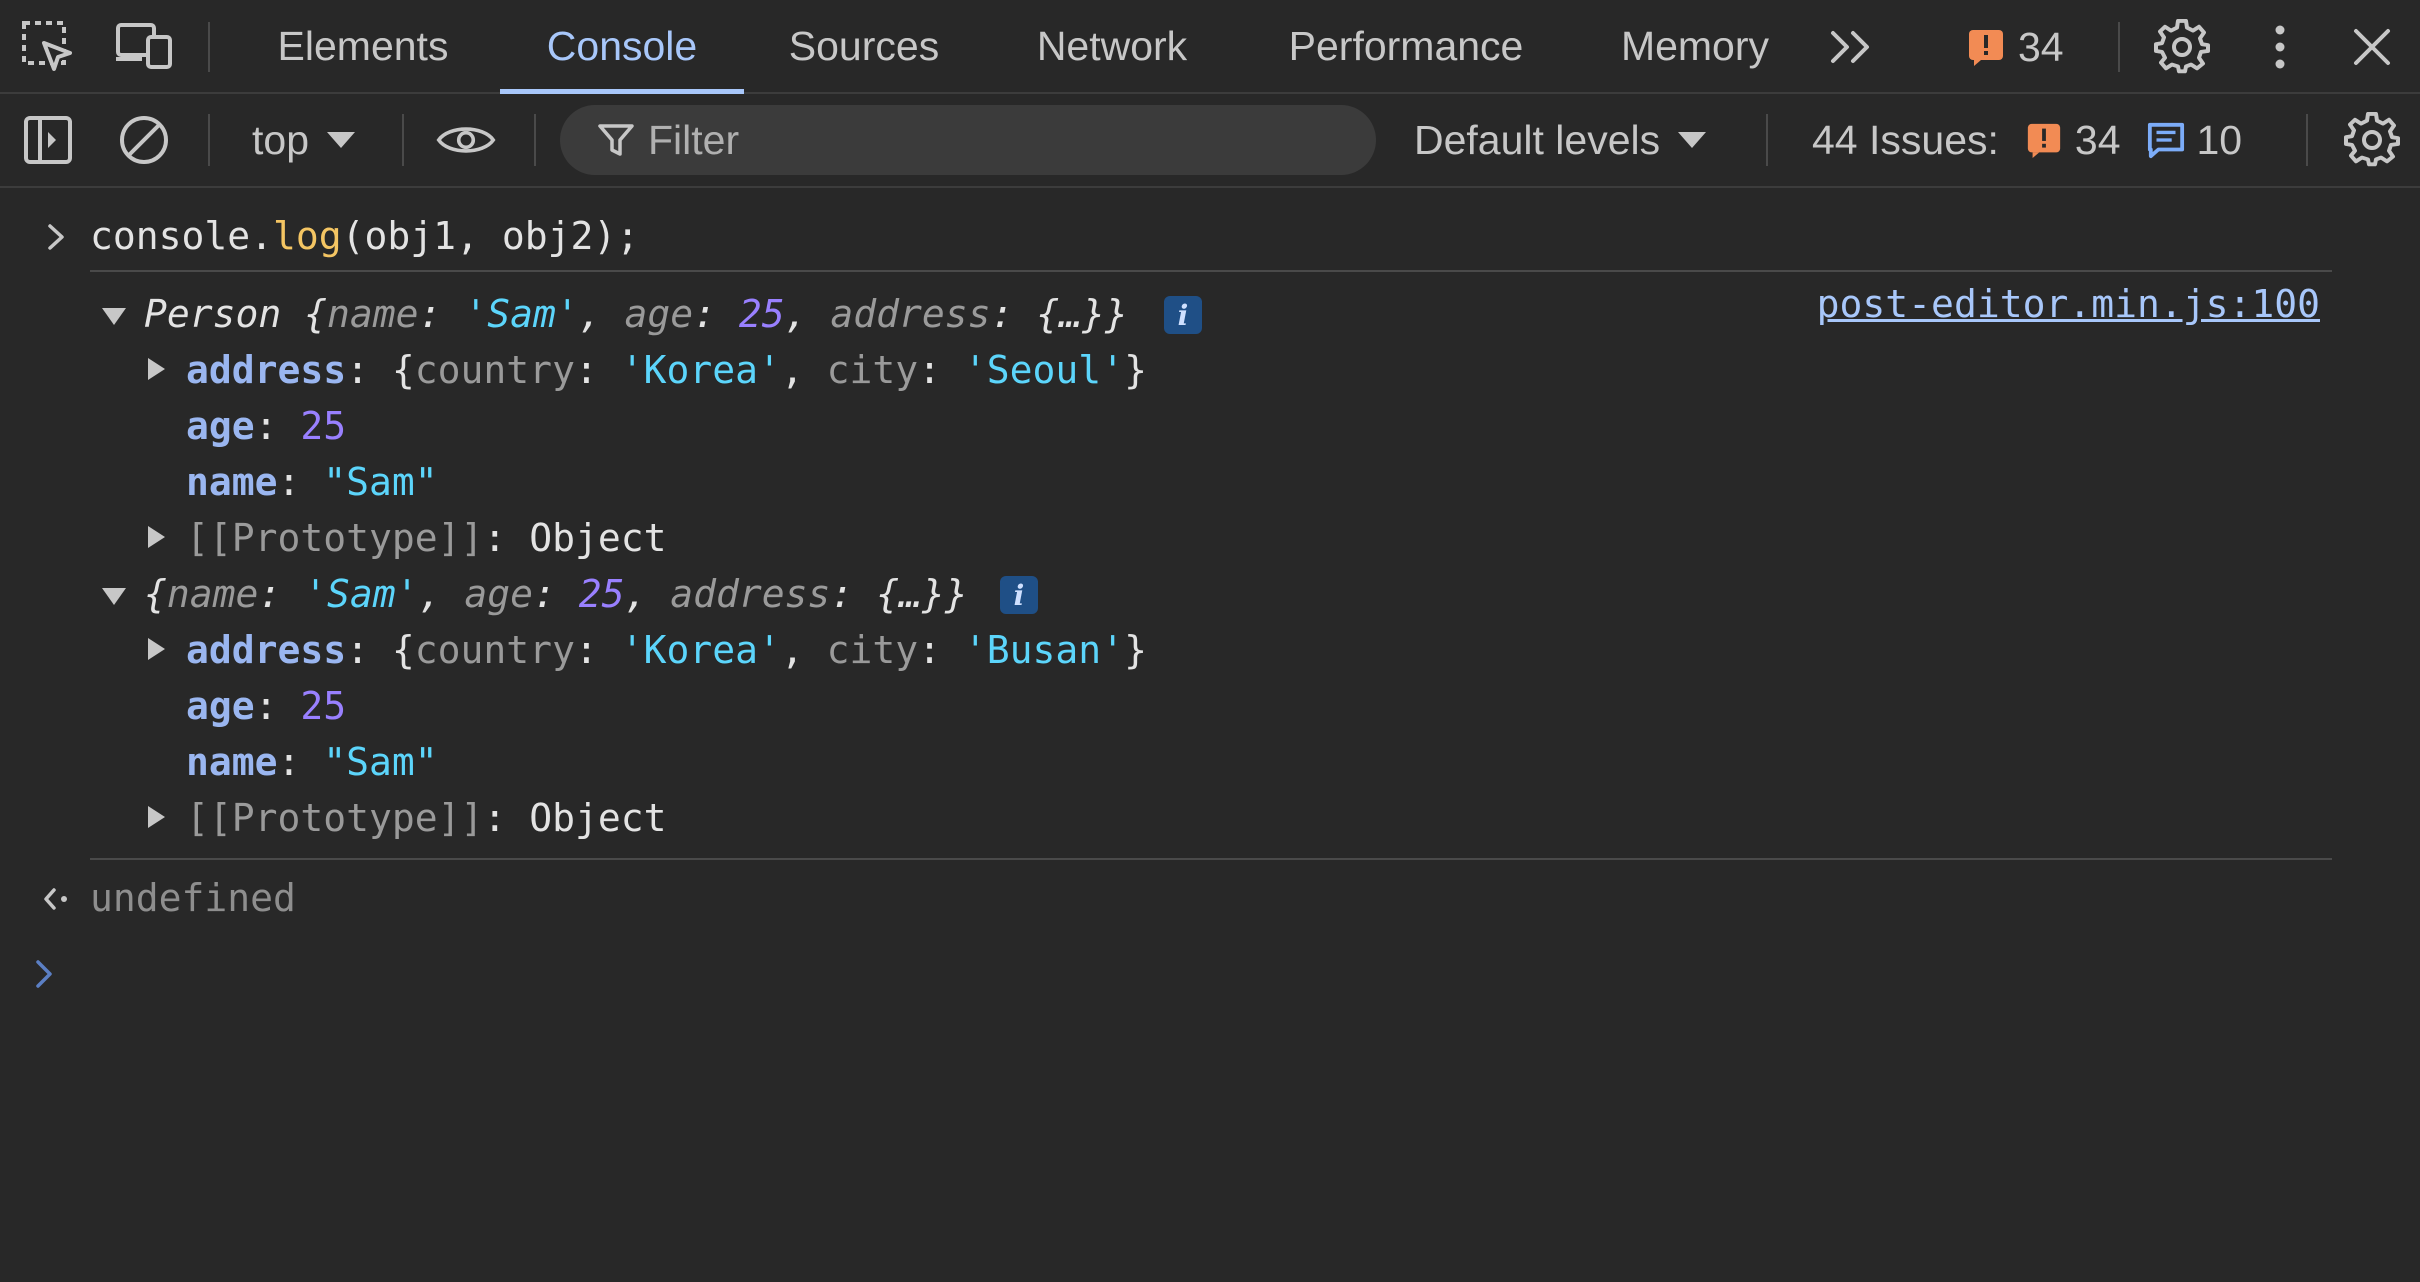  Describe the element at coordinates (182, 236) in the screenshot. I see `command-object: console.` at that location.